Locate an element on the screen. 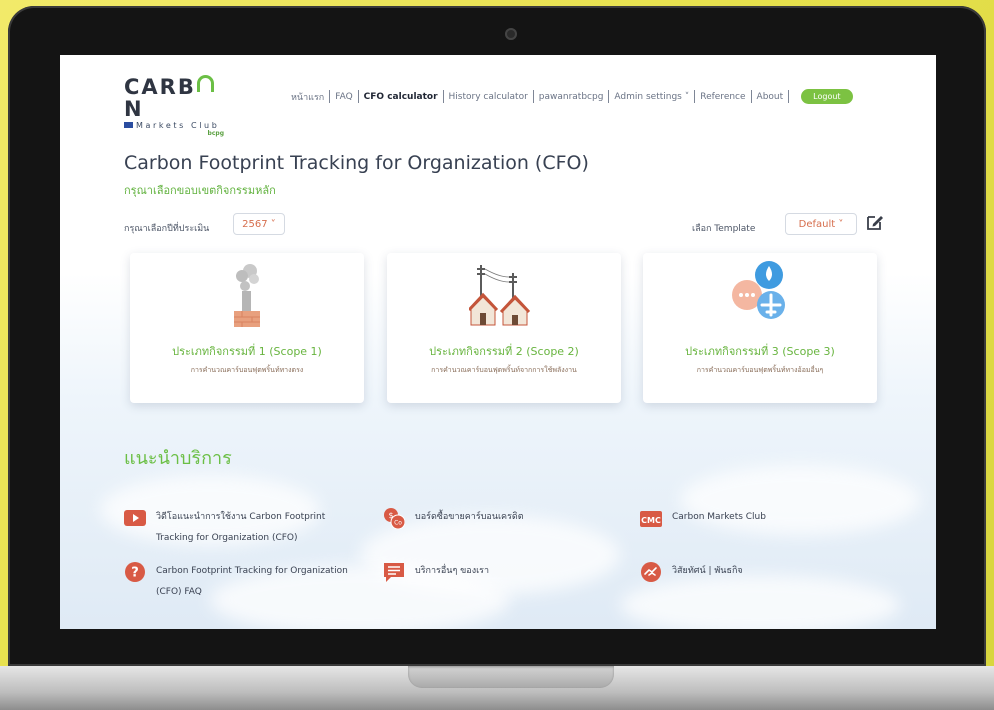 The height and width of the screenshot is (710, 994). nav-item-username: pawanratbcpg is located at coordinates (571, 97).